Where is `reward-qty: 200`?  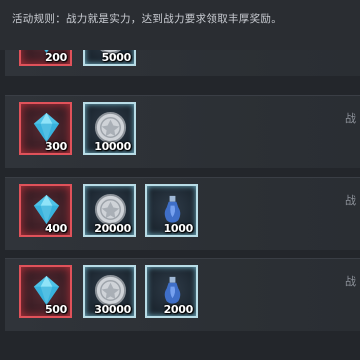 reward-qty: 200 is located at coordinates (55, 57).